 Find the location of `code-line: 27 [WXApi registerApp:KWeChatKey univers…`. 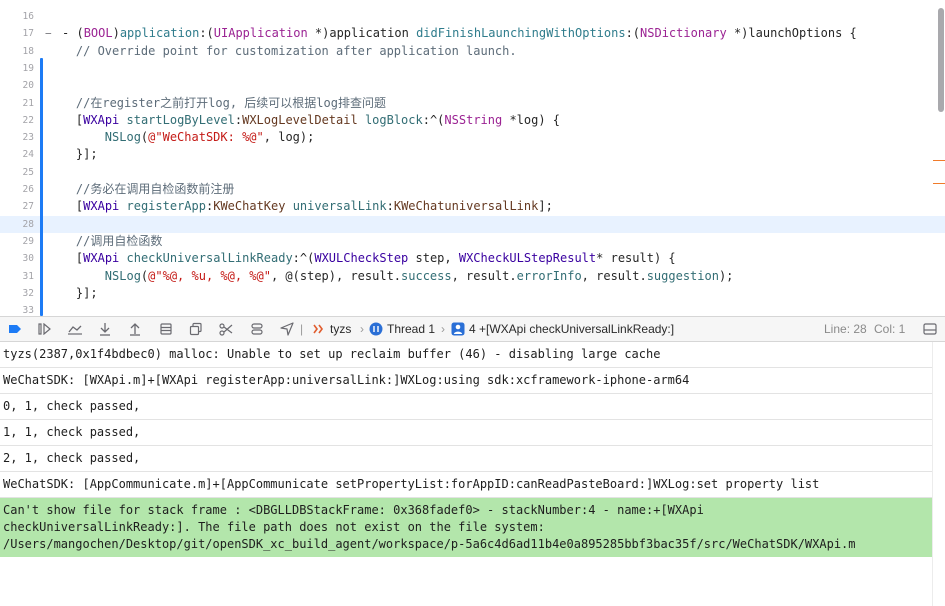

code-line: 27 [WXApi registerApp:KWeChatKey univers… is located at coordinates (472, 206).